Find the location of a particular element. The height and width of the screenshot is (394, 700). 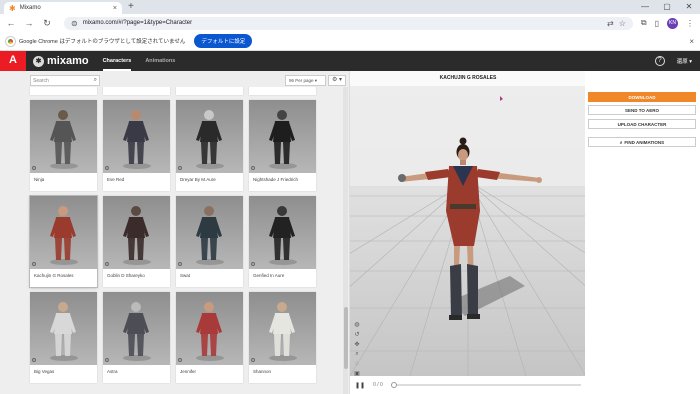

close-tab-icon: × is located at coordinates (115, 8).